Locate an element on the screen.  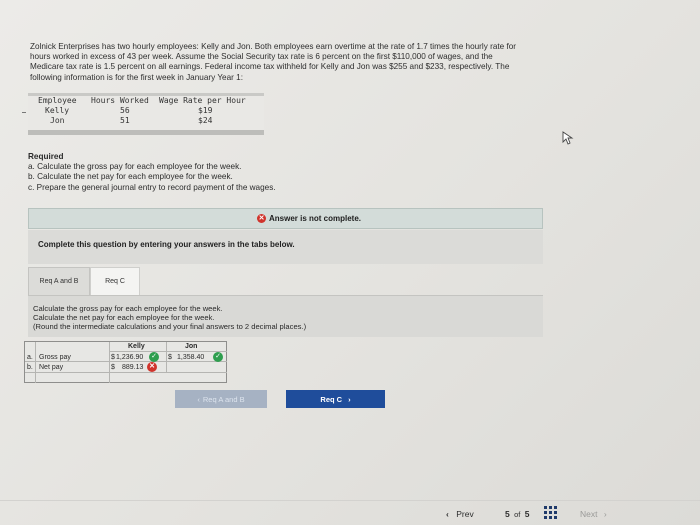
tab-req-c: Req C is located at coordinates (115, 281).